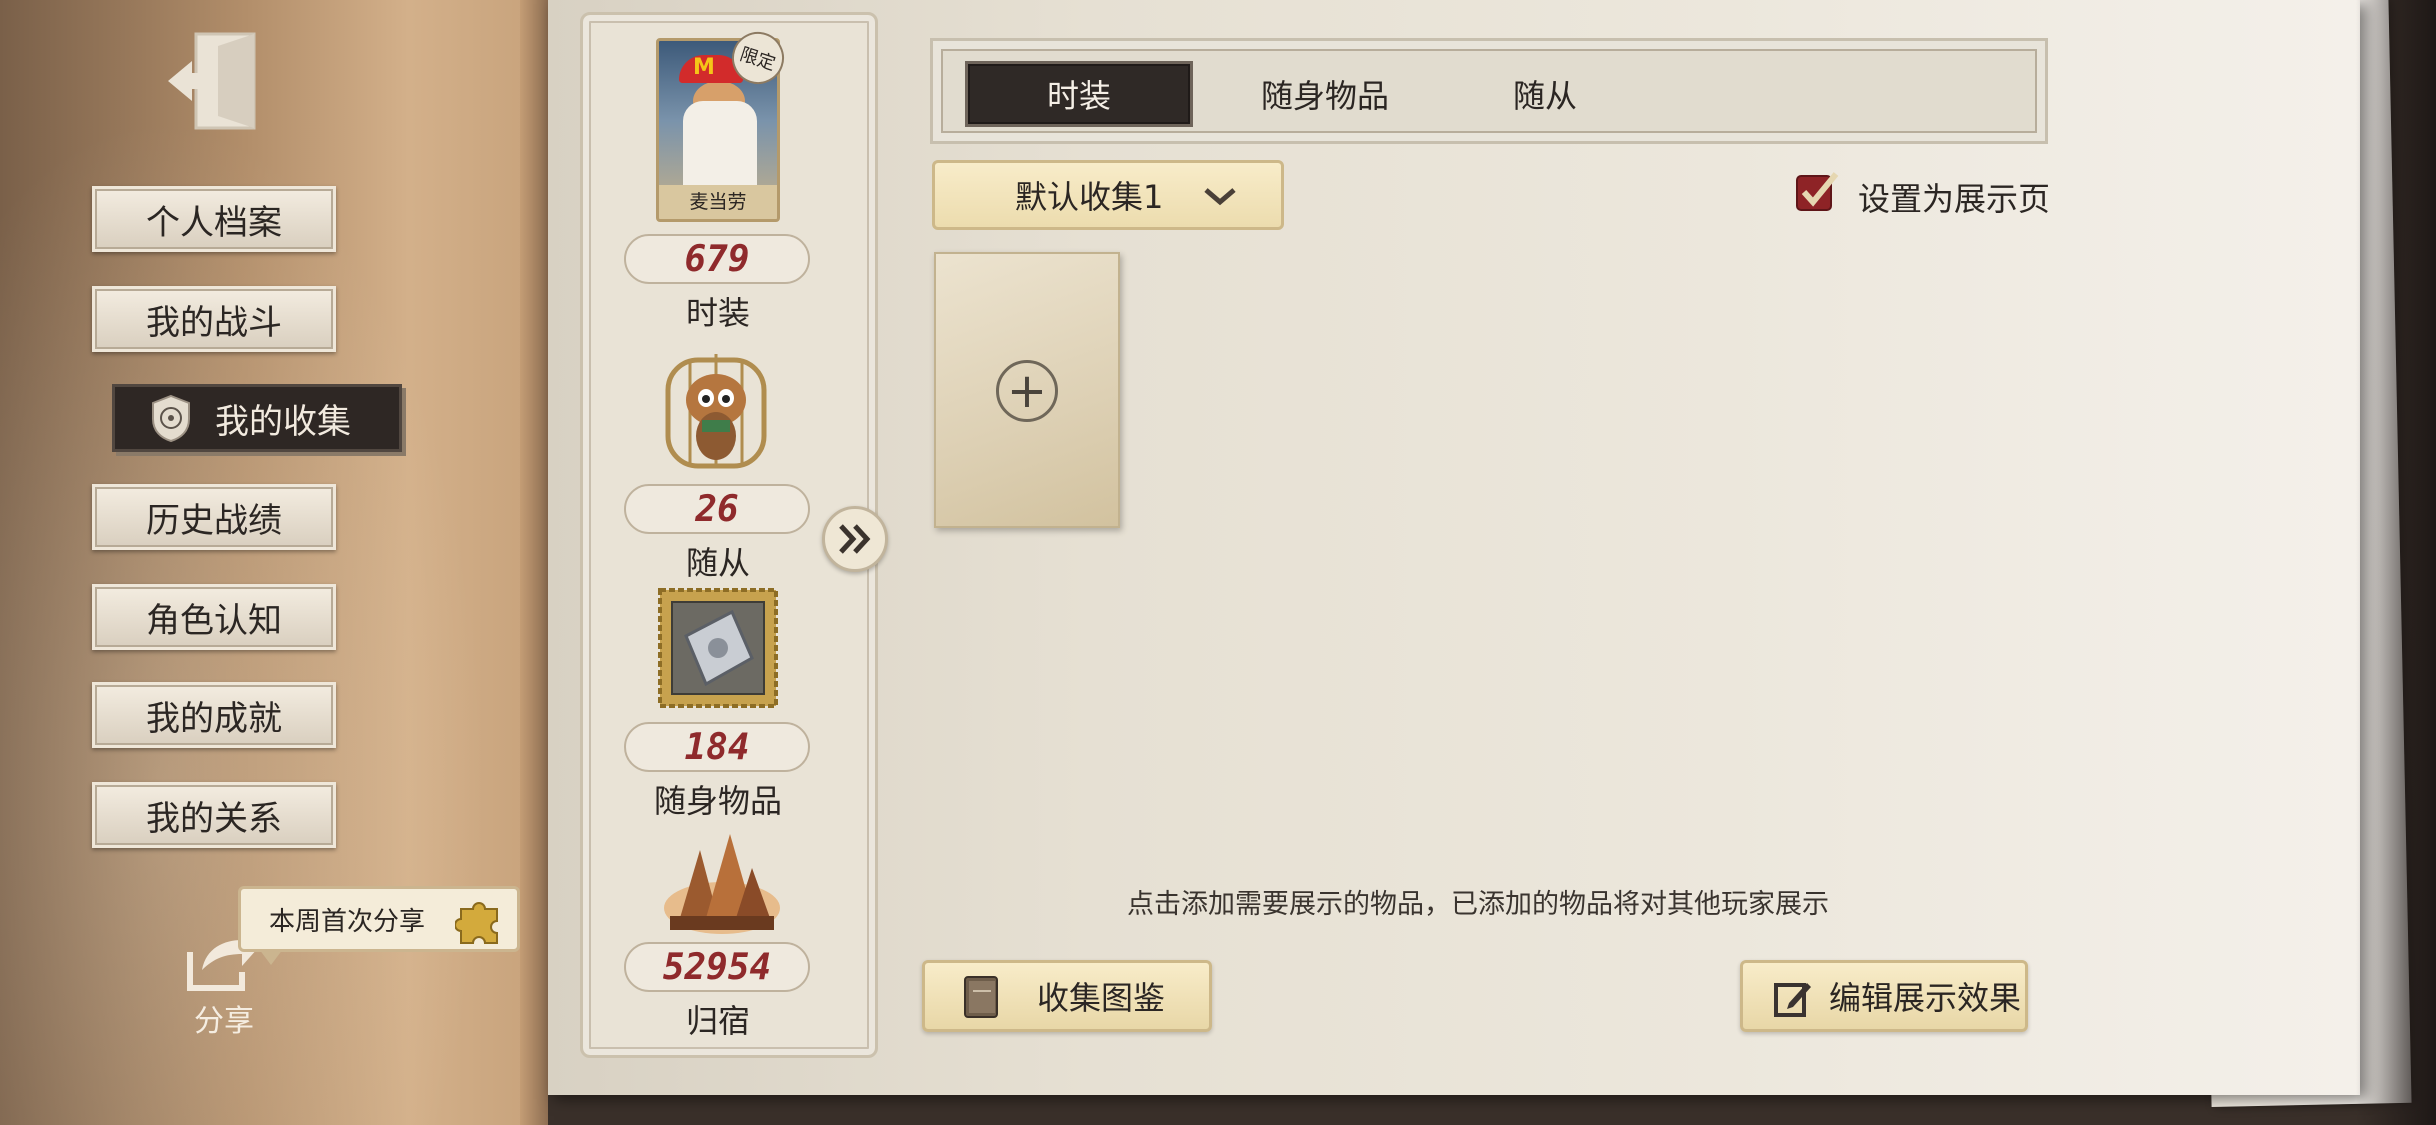 This screenshot has height=1125, width=2436. What do you see at coordinates (1079, 94) in the screenshot?
I see `tab-costume: 时装` at bounding box center [1079, 94].